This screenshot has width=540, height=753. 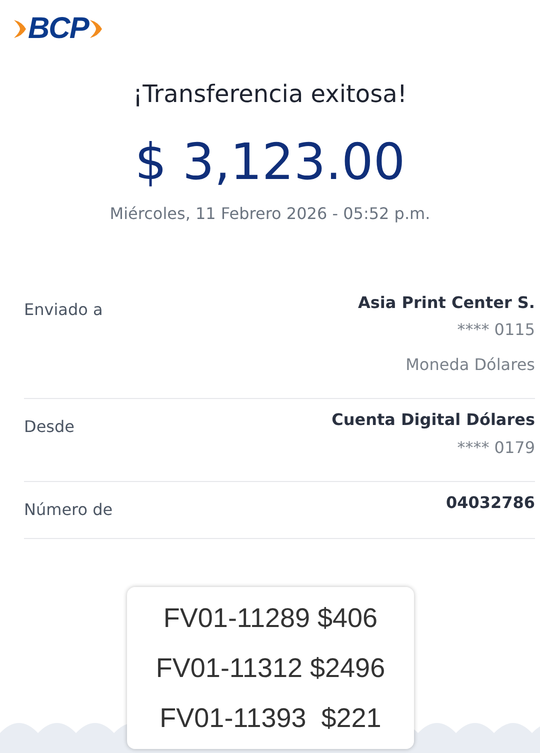 What do you see at coordinates (470, 365) in the screenshot?
I see `row-detail: Moneda Dólares` at bounding box center [470, 365].